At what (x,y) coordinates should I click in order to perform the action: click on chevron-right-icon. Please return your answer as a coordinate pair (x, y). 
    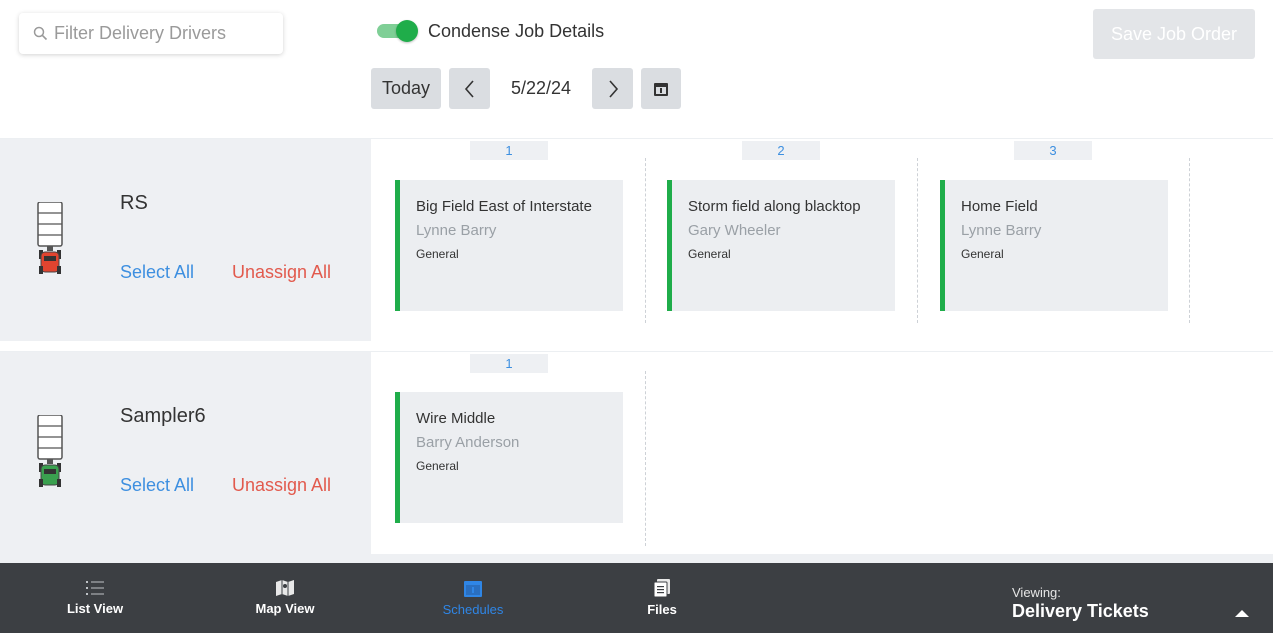
    Looking at the image, I should click on (613, 88).